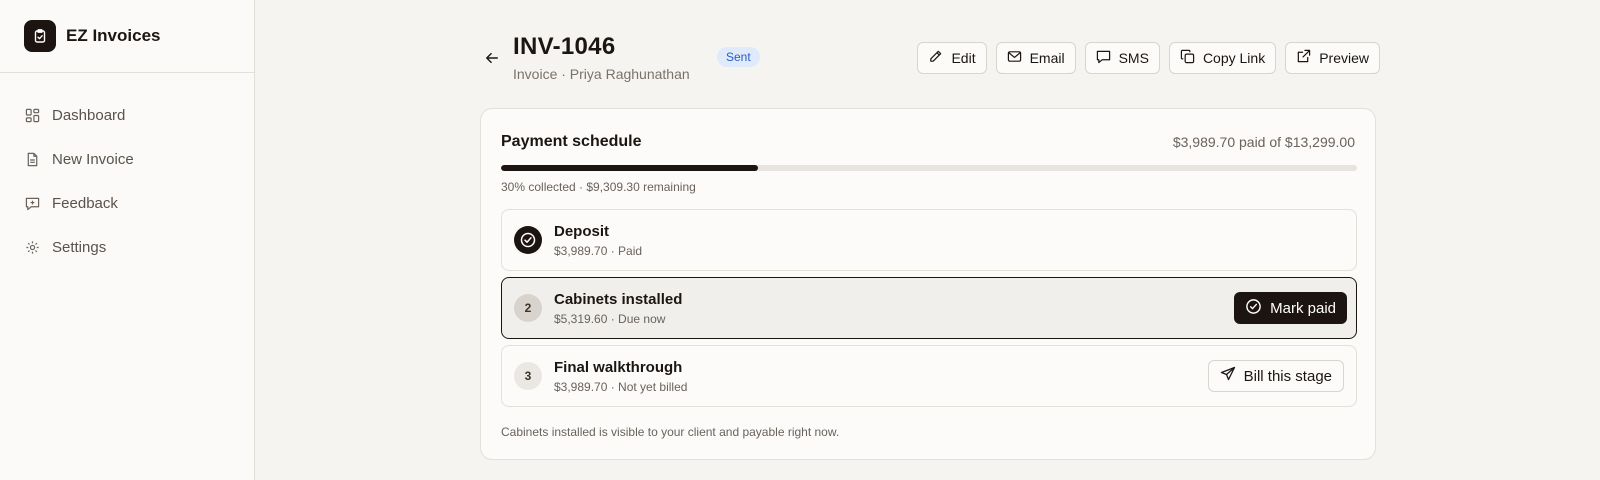  I want to click on bill-stage-button: Bill this stage, so click(1275, 376).